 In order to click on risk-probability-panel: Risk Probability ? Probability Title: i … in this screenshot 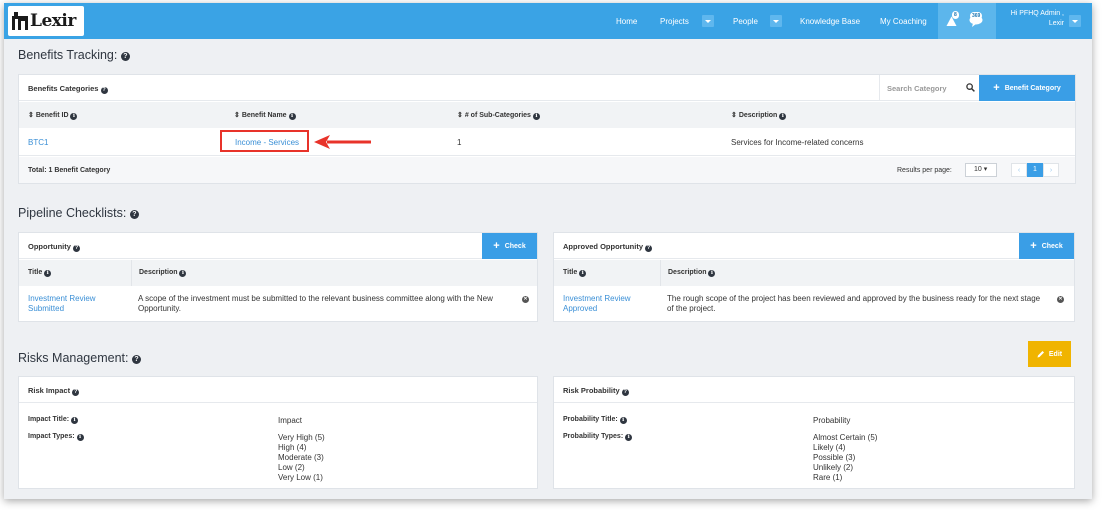, I will do `click(814, 432)`.